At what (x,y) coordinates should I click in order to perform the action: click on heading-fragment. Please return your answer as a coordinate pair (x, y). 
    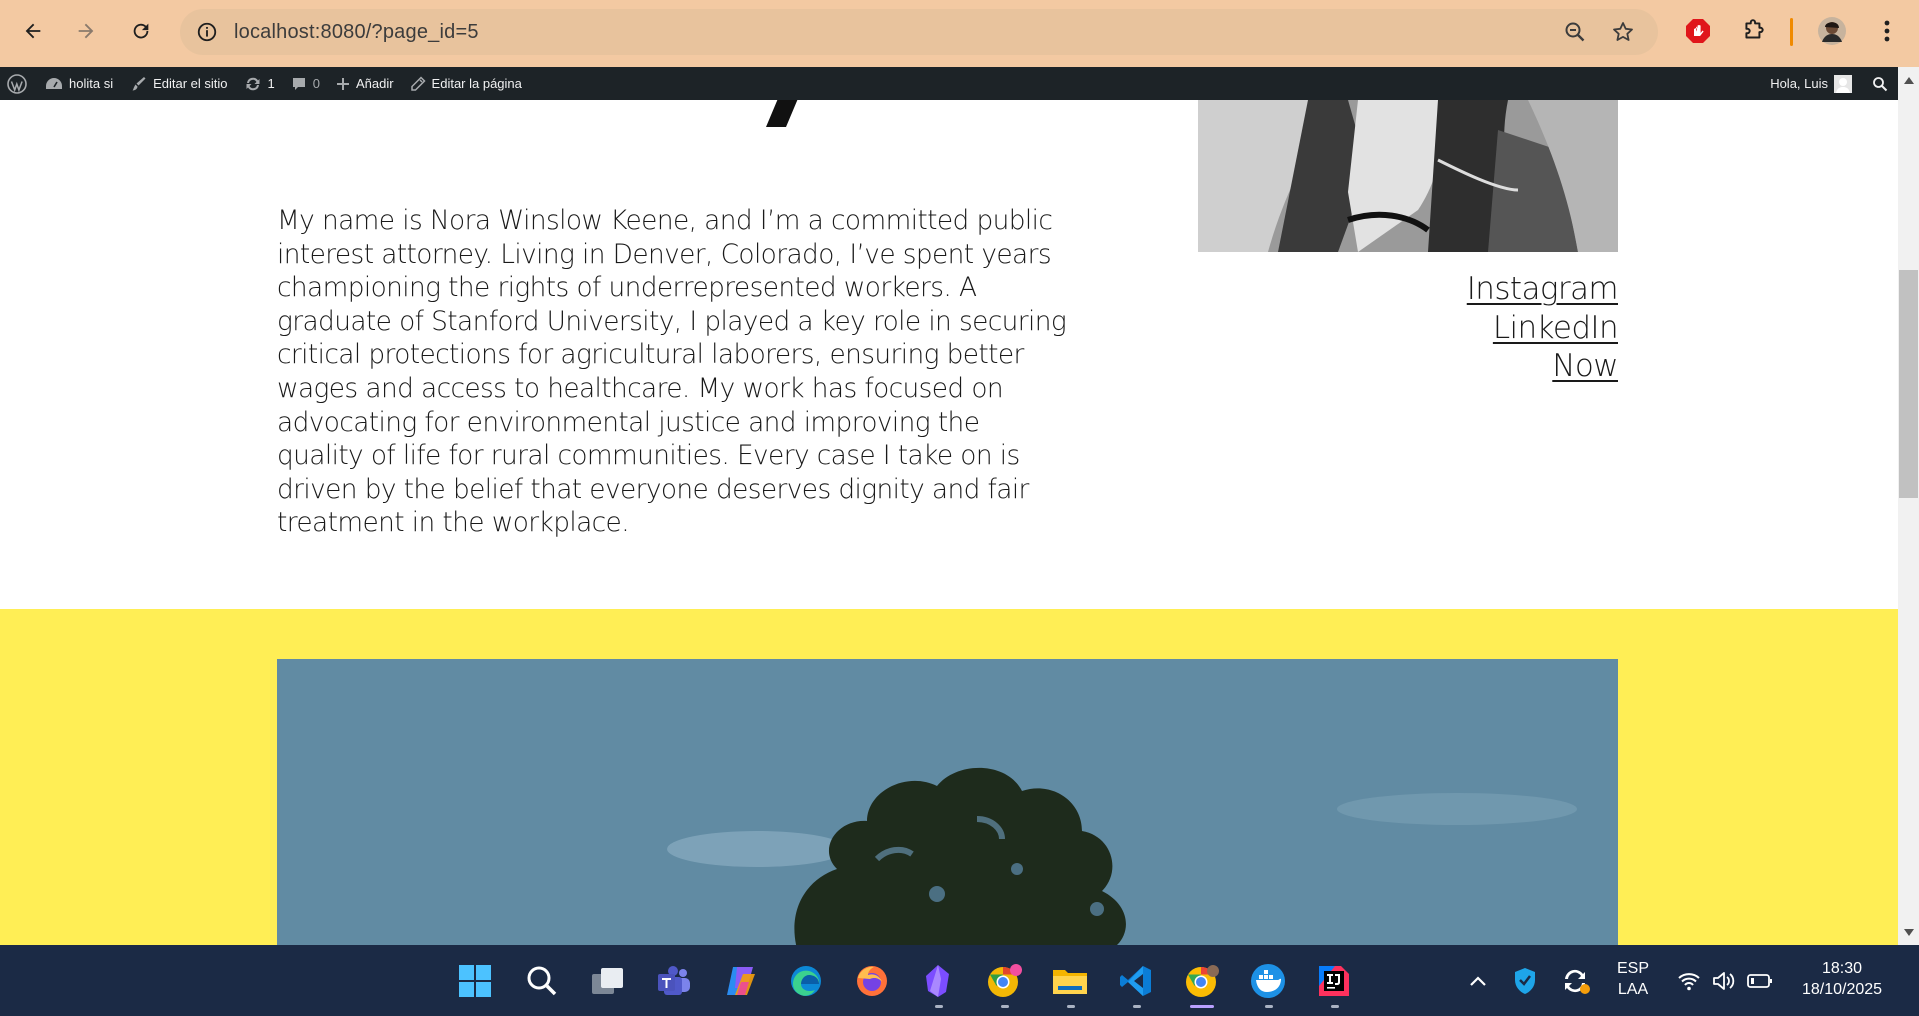
    Looking at the image, I should click on (782, 113).